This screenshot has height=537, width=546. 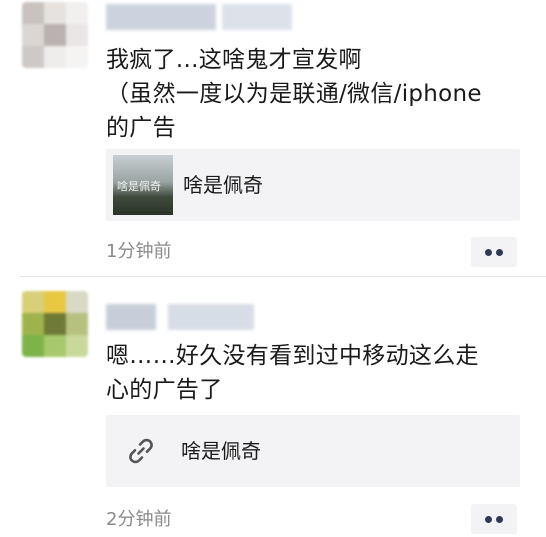 I want to click on more-button, so click(x=494, y=519).